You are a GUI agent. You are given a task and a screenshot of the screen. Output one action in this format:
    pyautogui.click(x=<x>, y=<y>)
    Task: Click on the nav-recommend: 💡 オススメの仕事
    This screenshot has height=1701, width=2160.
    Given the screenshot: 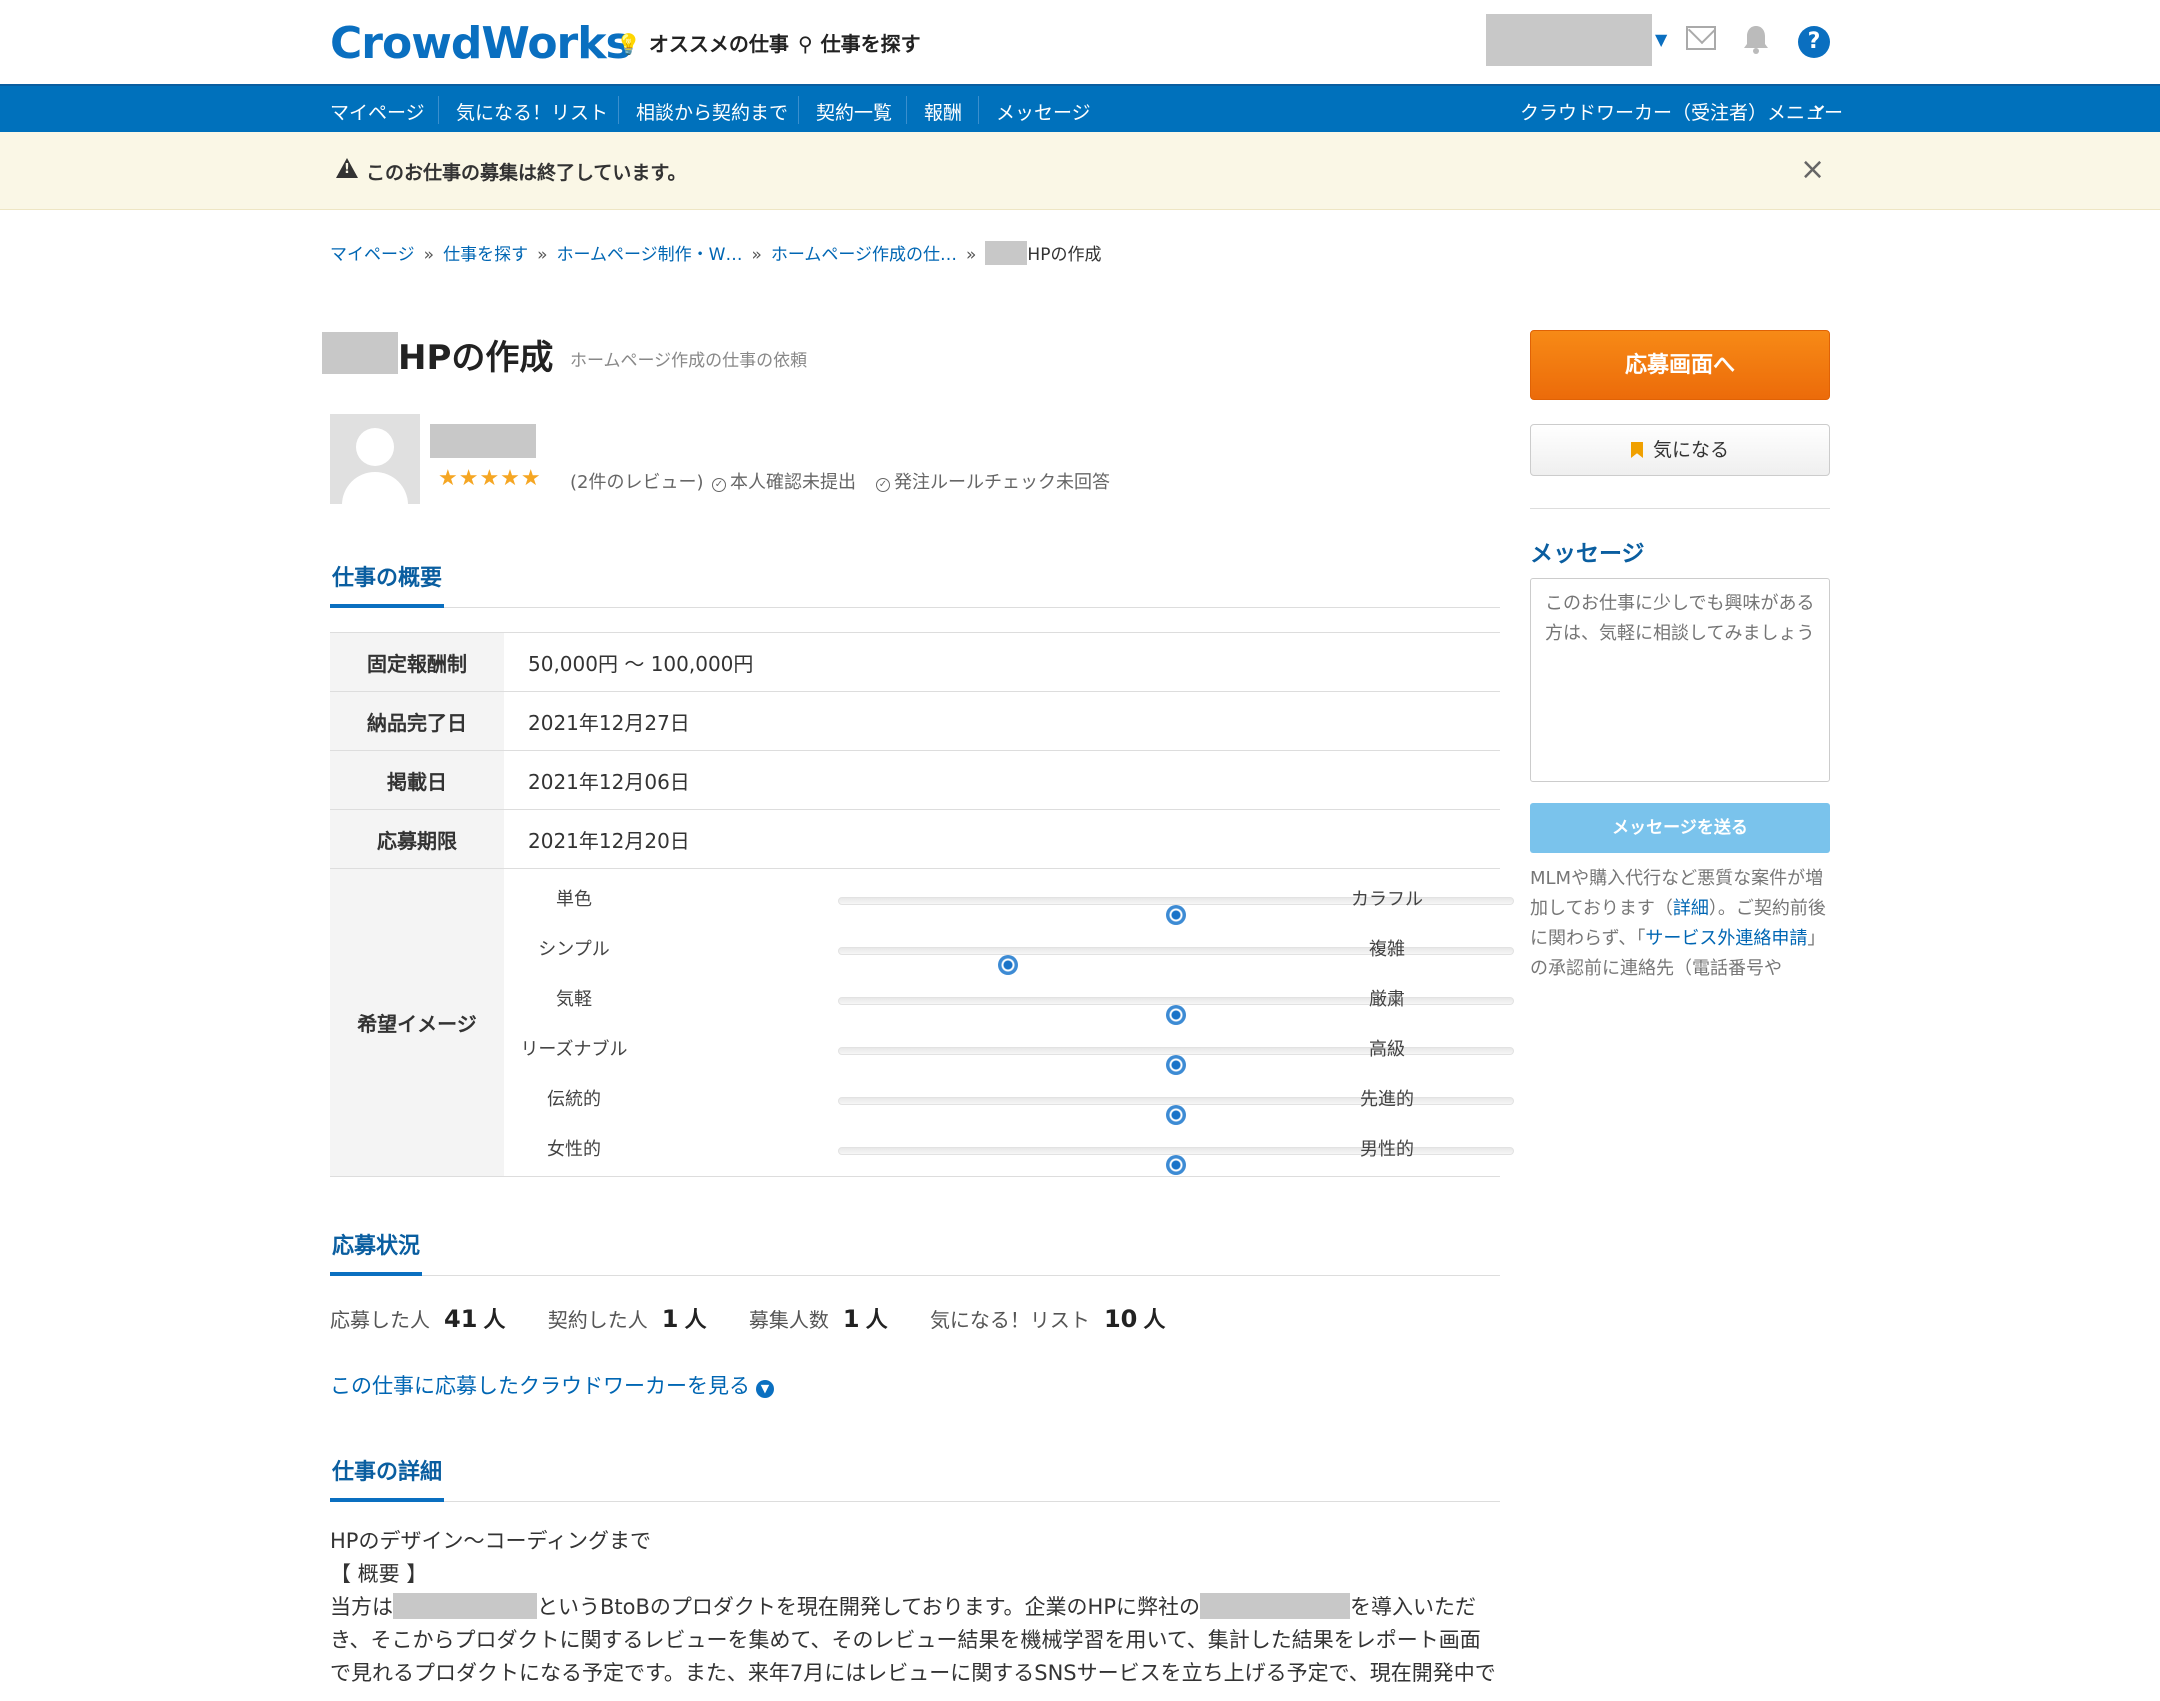 What is the action you would take?
    pyautogui.click(x=702, y=42)
    